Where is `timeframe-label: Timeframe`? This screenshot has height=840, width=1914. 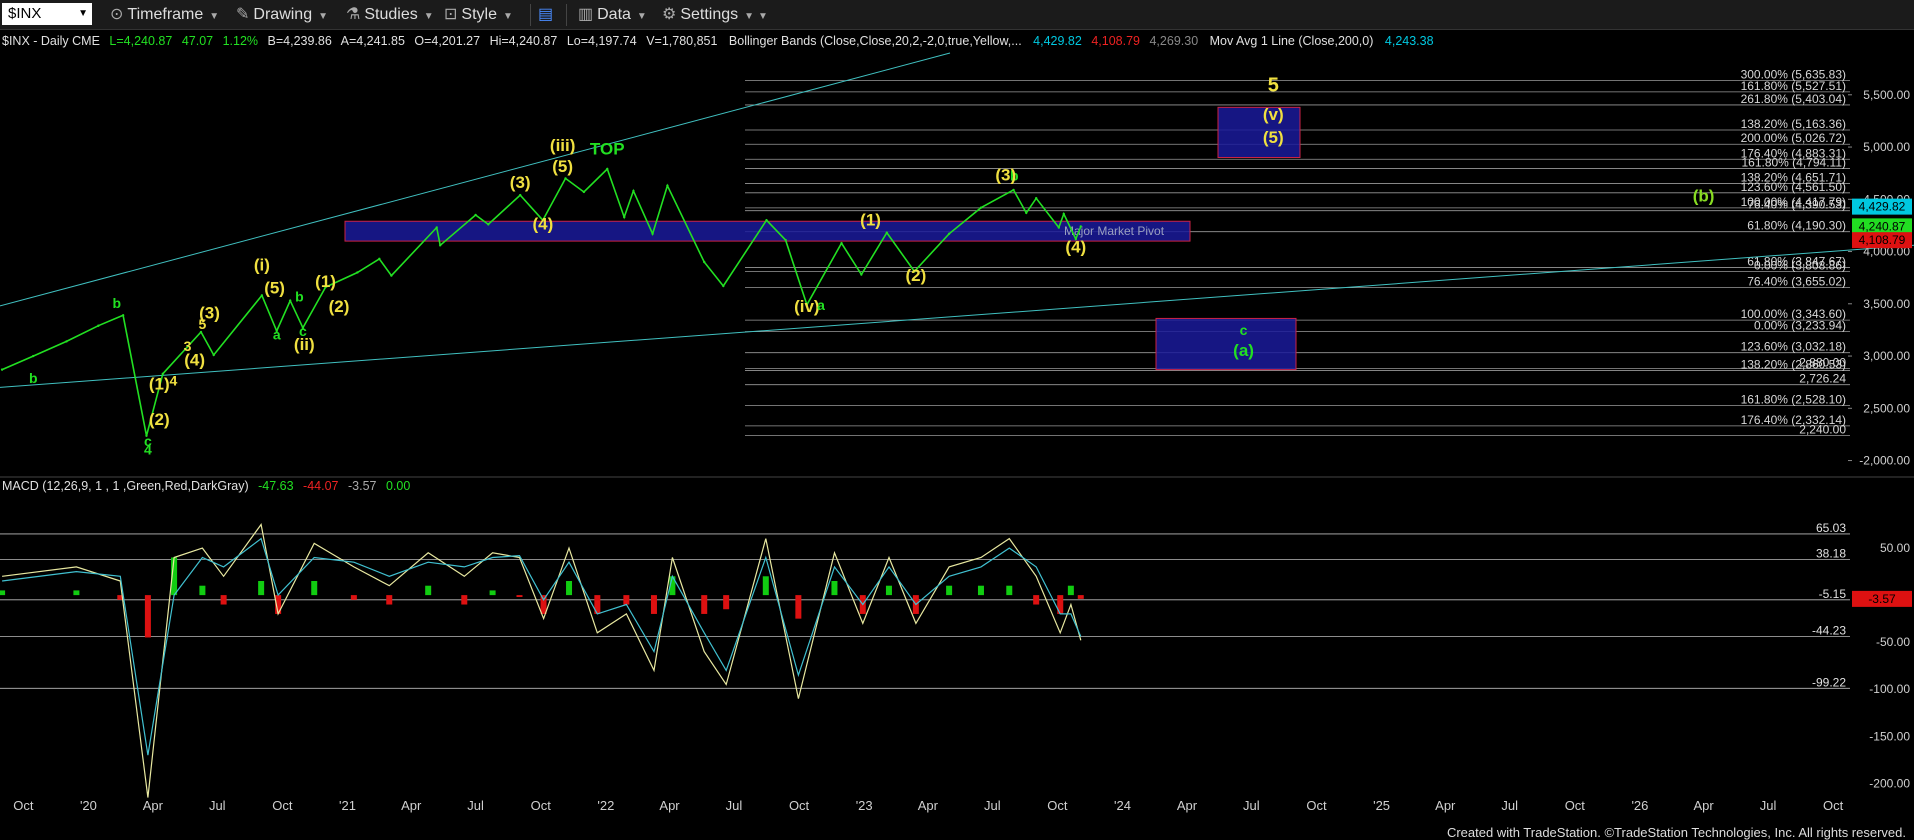 timeframe-label: Timeframe is located at coordinates (165, 14).